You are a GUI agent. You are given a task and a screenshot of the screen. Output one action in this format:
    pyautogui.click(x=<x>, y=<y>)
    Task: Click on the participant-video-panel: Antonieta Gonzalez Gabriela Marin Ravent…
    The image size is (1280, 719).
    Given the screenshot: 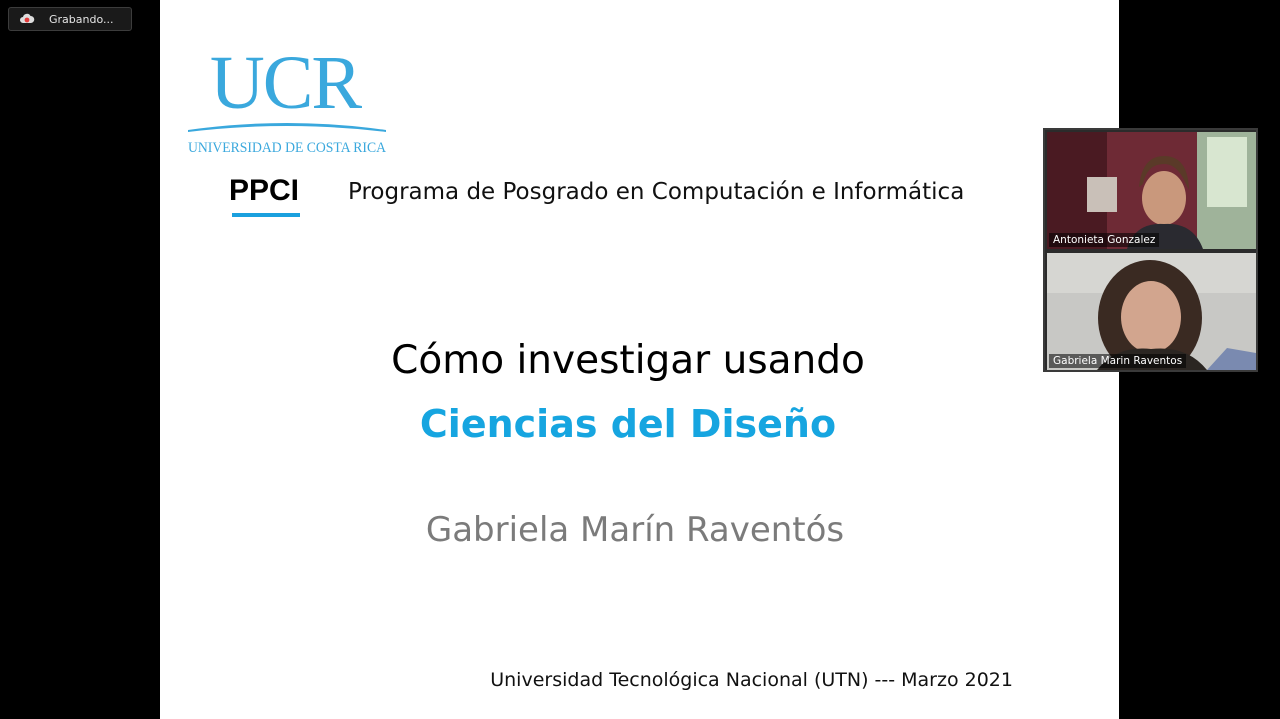 What is the action you would take?
    pyautogui.click(x=1150, y=250)
    